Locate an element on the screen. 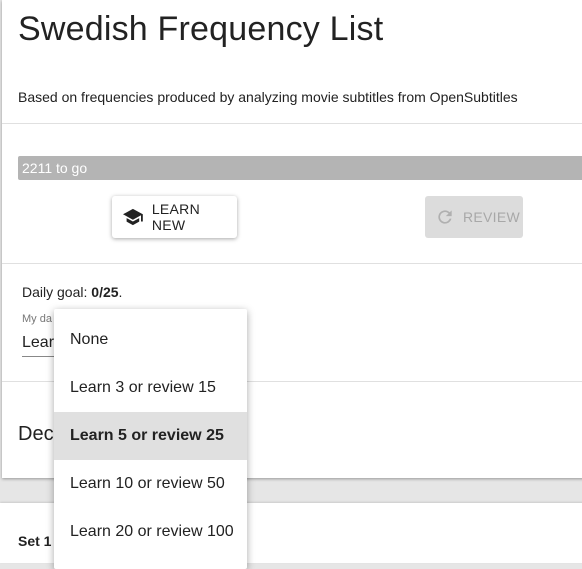  actions-divider is located at coordinates (292, 263).